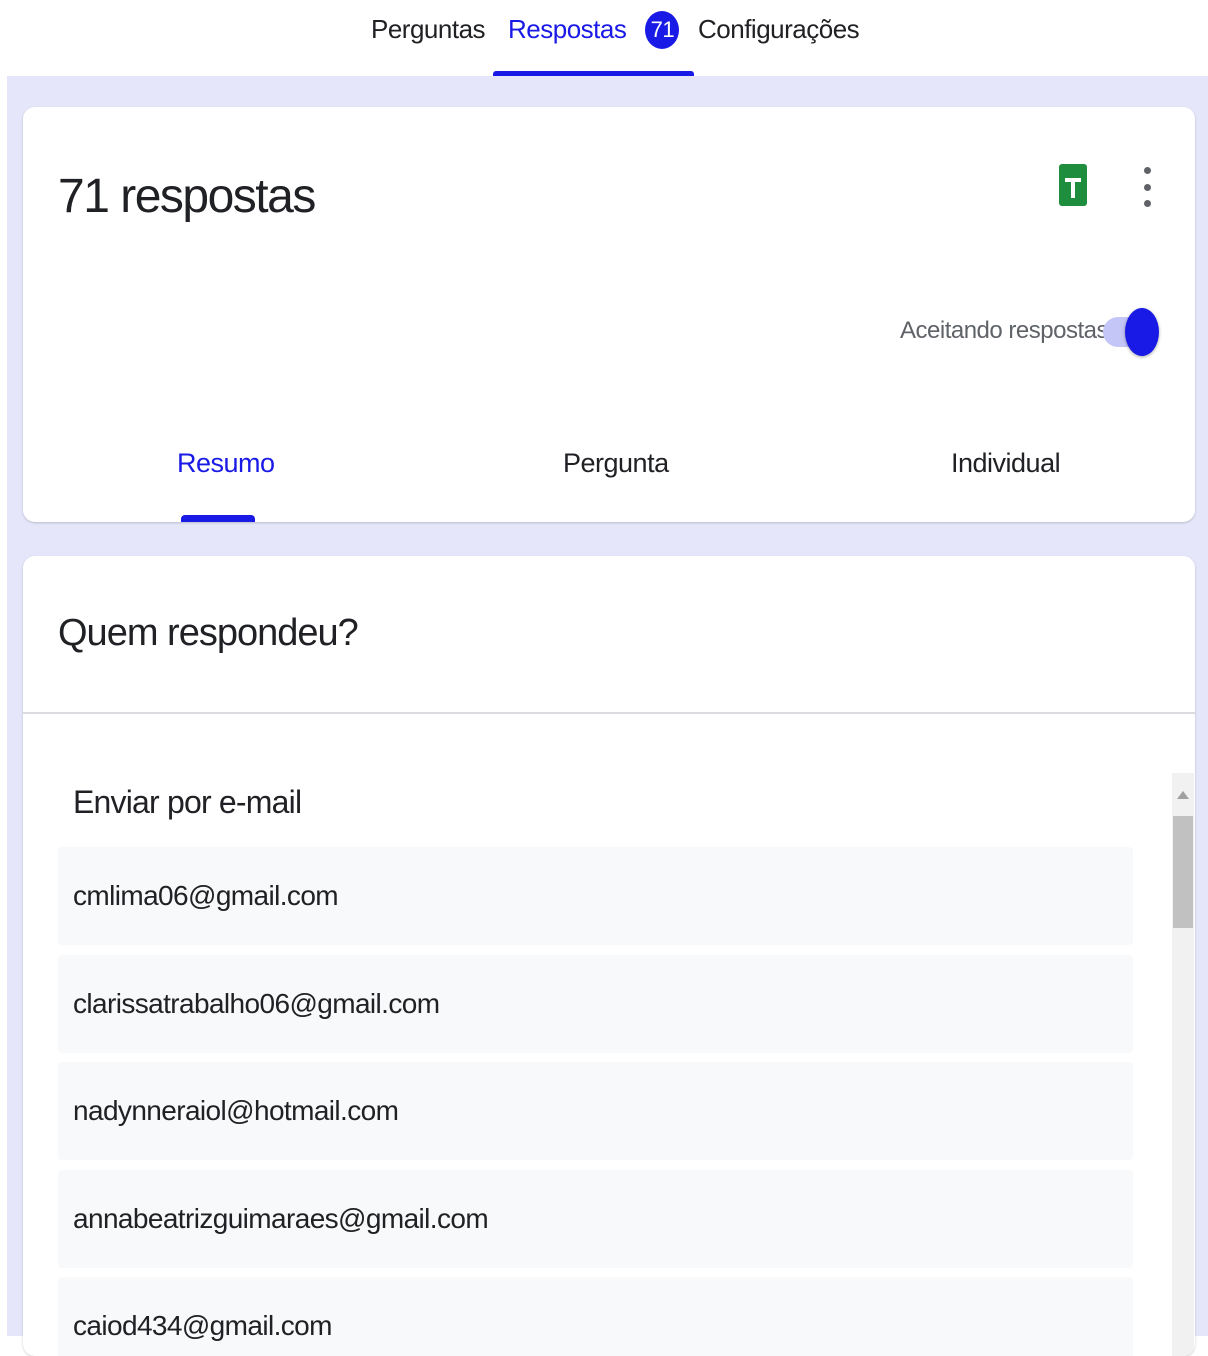  Describe the element at coordinates (208, 633) in the screenshot. I see `respondents-title: Quem respondeu?` at that location.